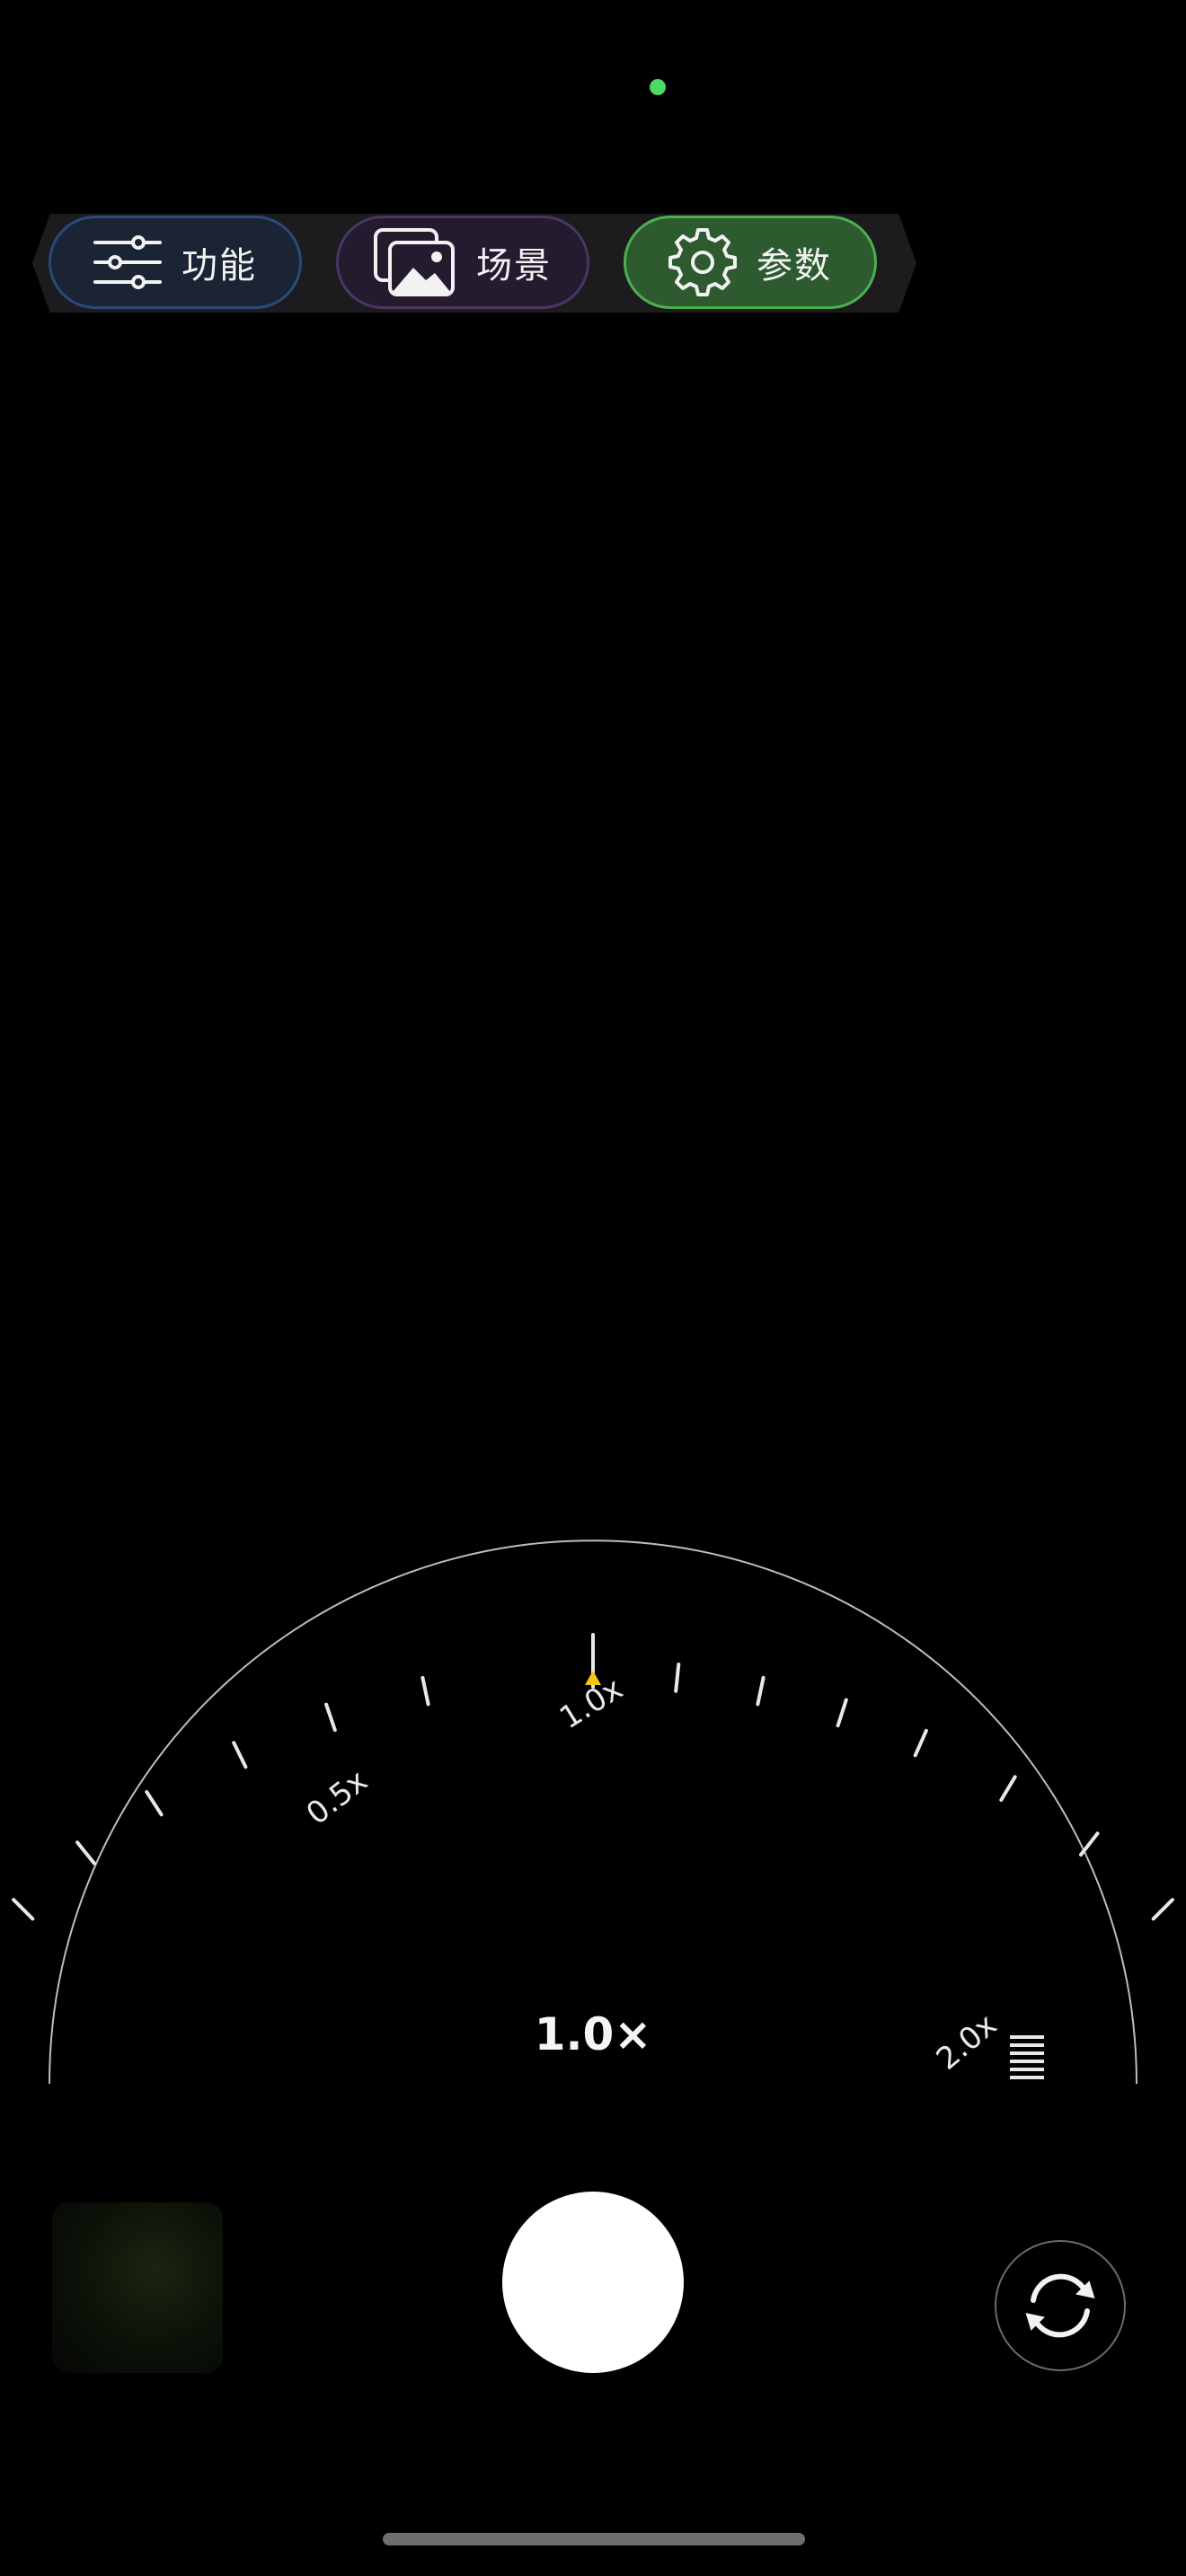  What do you see at coordinates (127, 262) in the screenshot?
I see `sliders-icon` at bounding box center [127, 262].